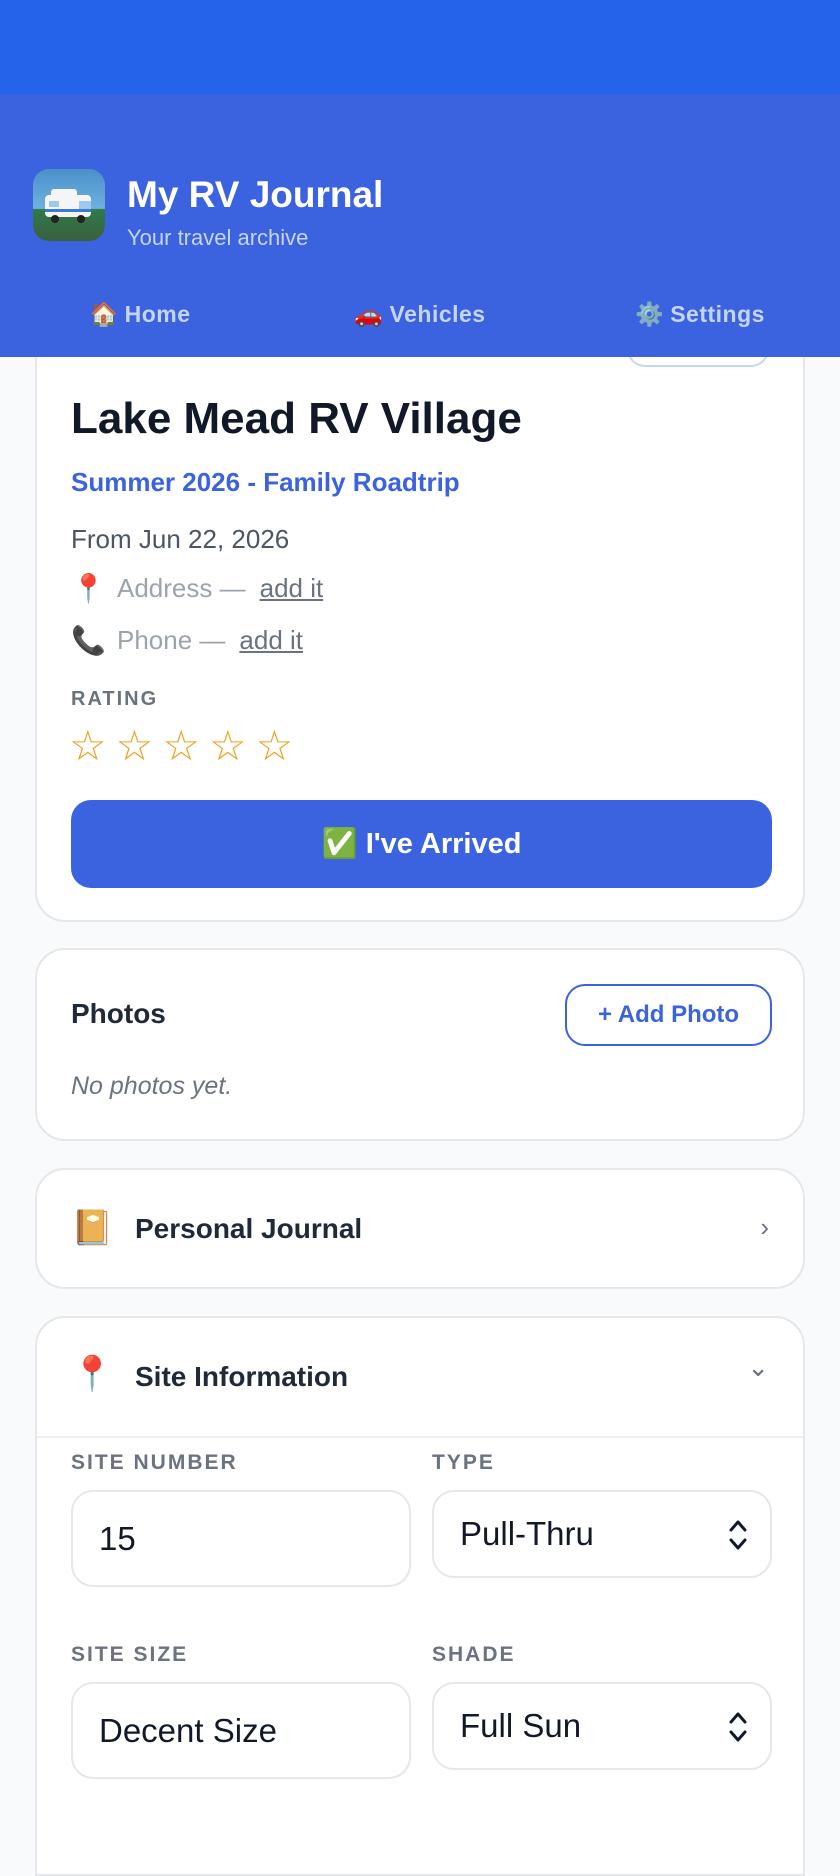  Describe the element at coordinates (369, 314) in the screenshot. I see `car-icon: 🚗` at that location.